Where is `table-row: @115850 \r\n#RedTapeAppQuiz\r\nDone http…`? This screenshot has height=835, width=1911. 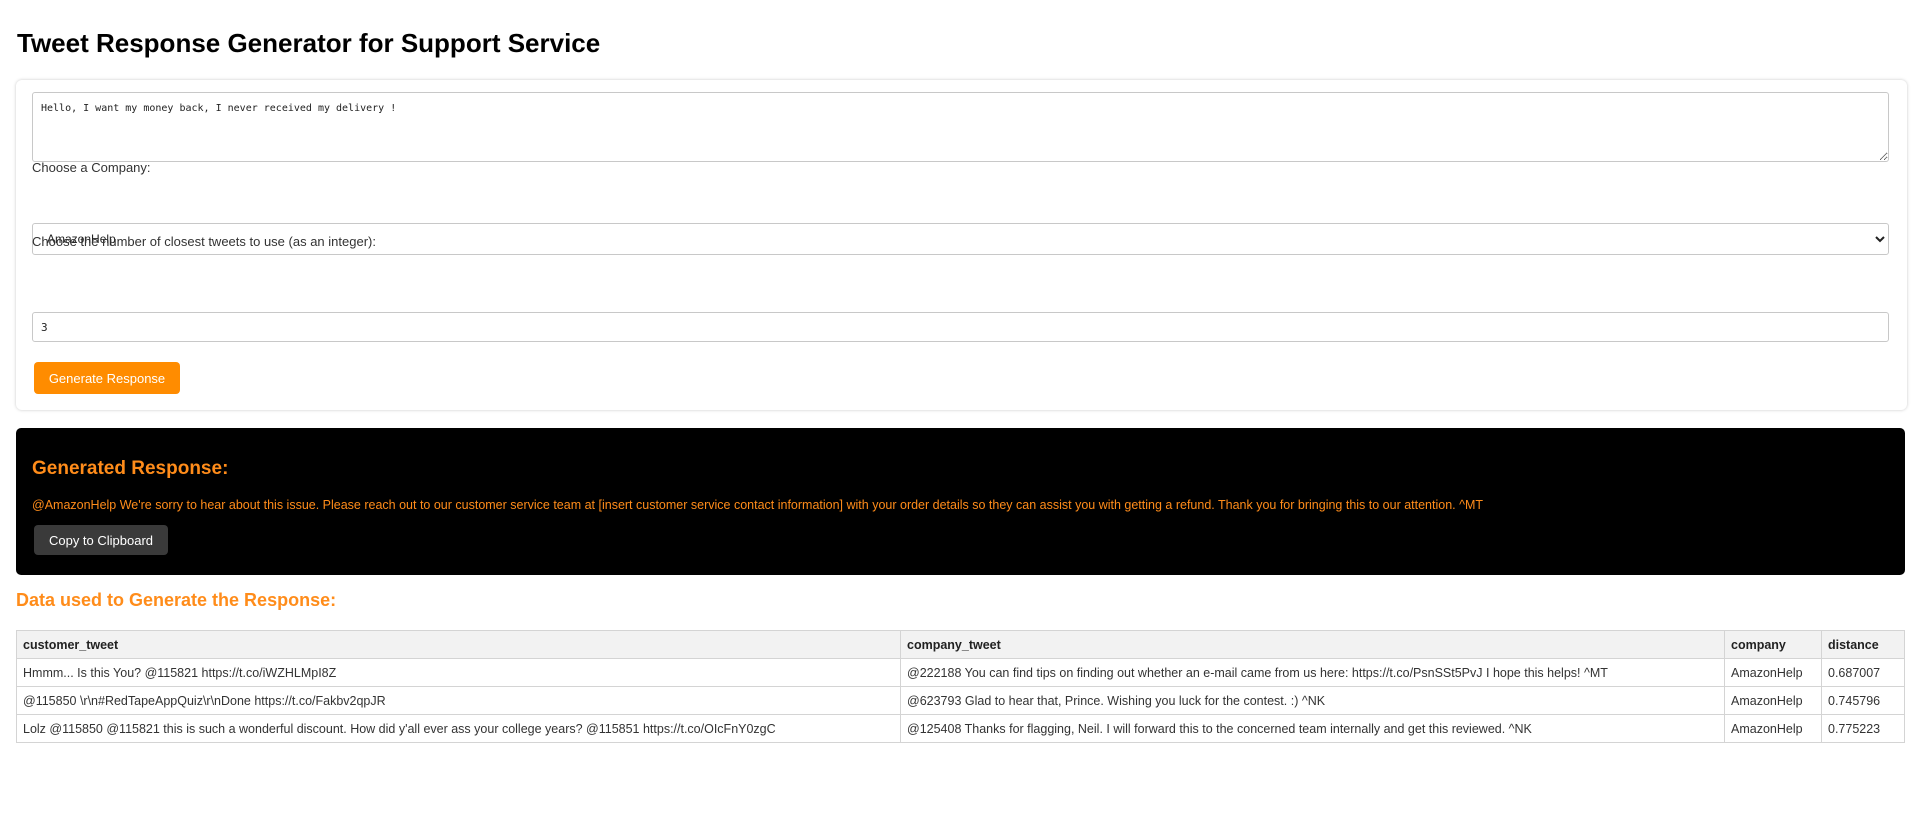
table-row: @115850 \r\n#RedTapeAppQuiz\r\nDone http… is located at coordinates (960, 700).